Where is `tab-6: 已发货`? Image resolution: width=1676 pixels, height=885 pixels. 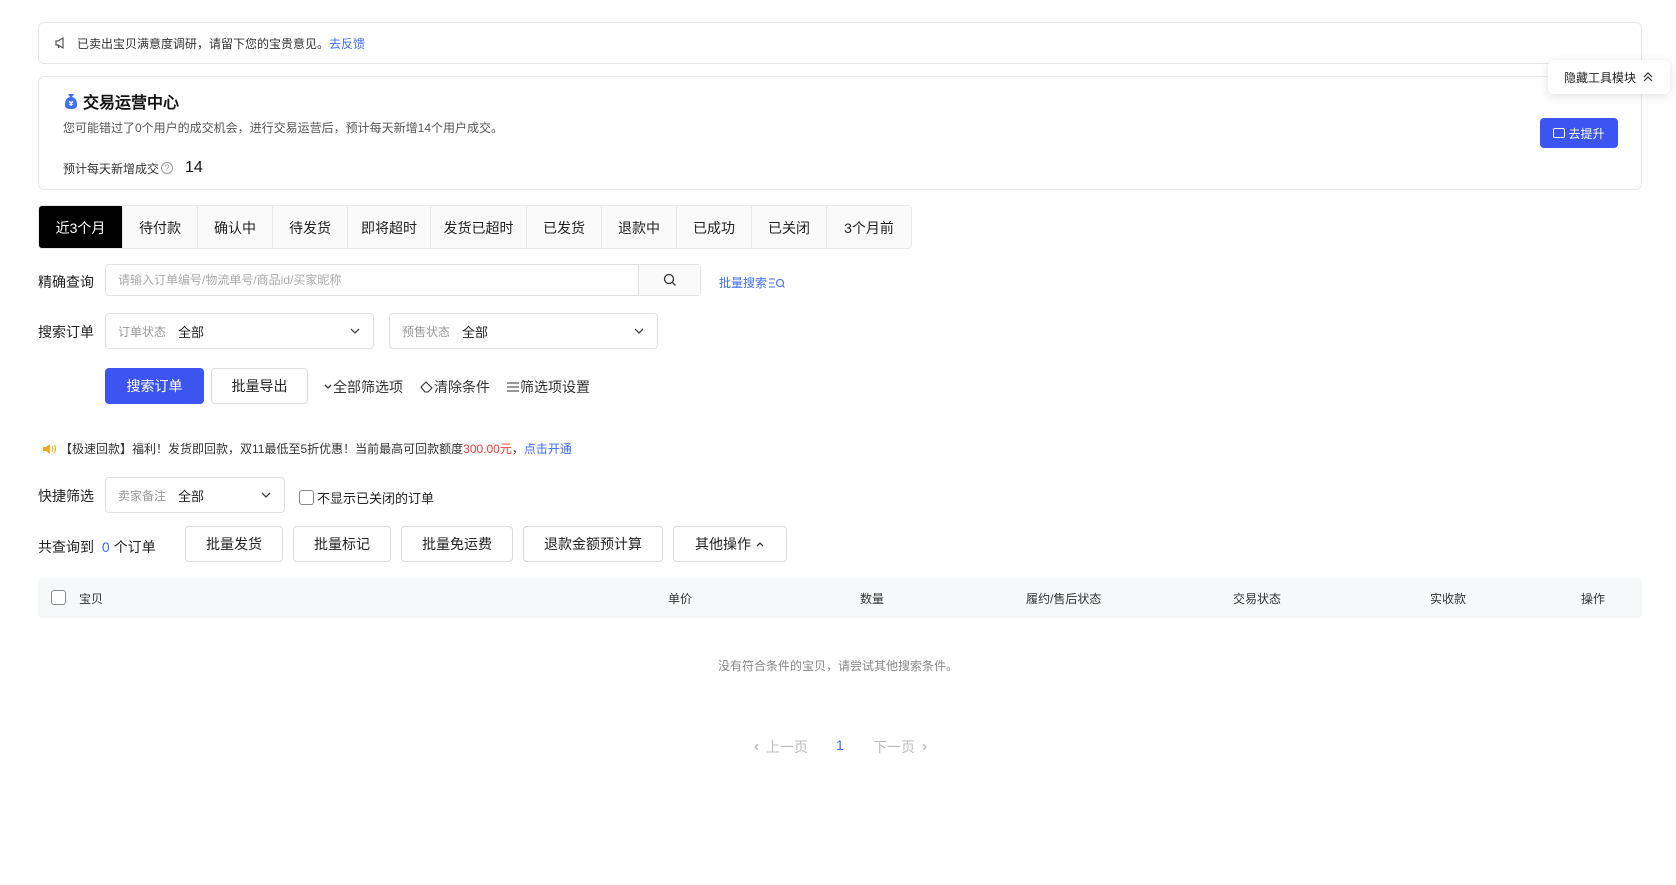 tab-6: 已发货 is located at coordinates (564, 227).